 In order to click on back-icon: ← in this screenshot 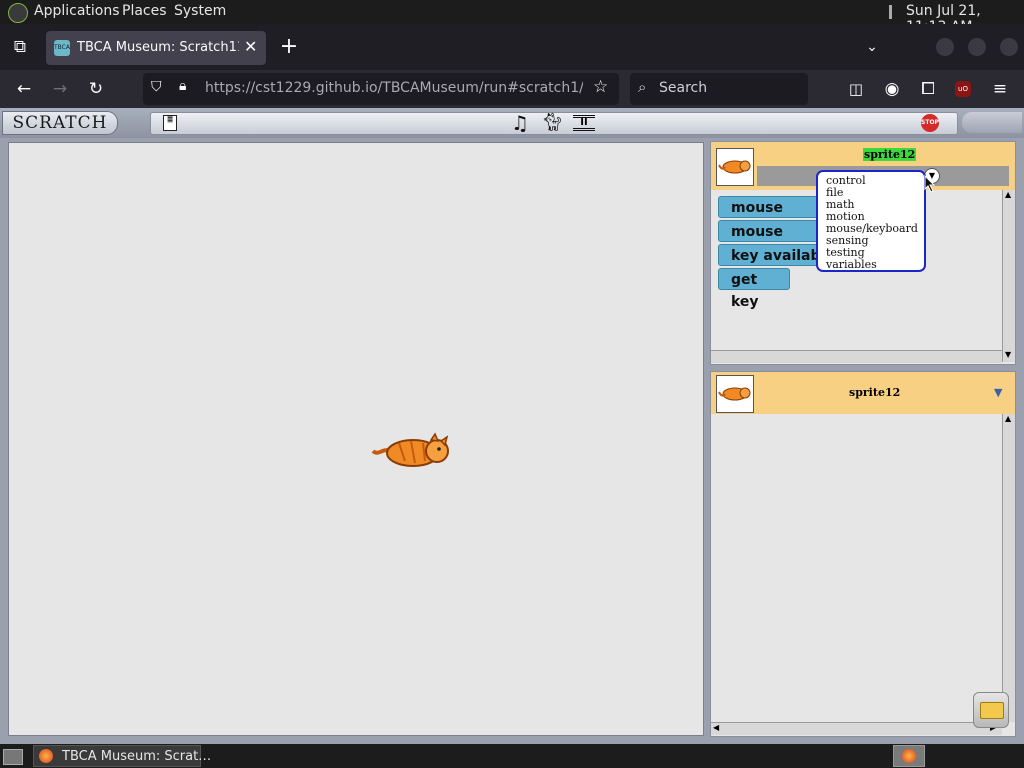, I will do `click(24, 89)`.